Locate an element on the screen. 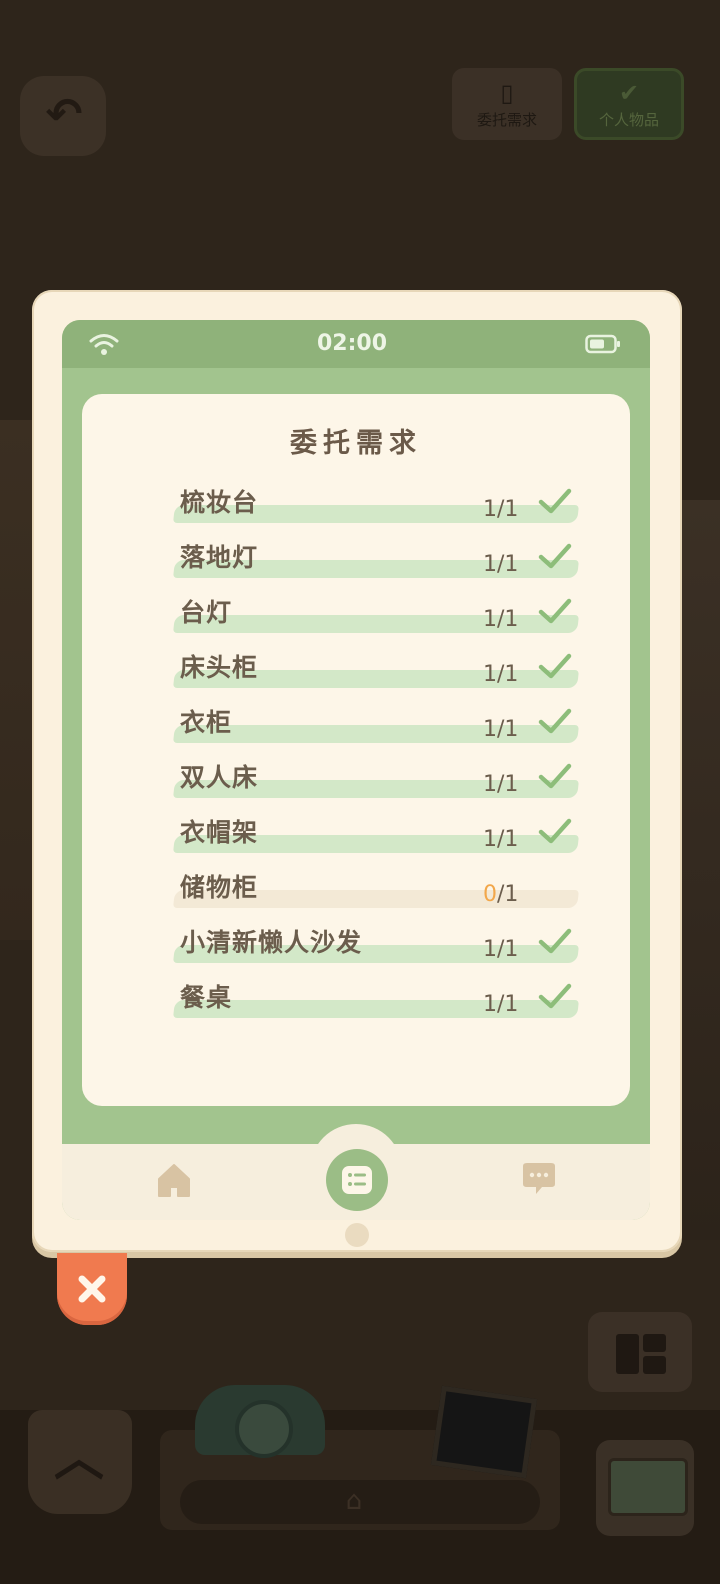  list-item: 衣帽架 1/1 is located at coordinates (375, 828).